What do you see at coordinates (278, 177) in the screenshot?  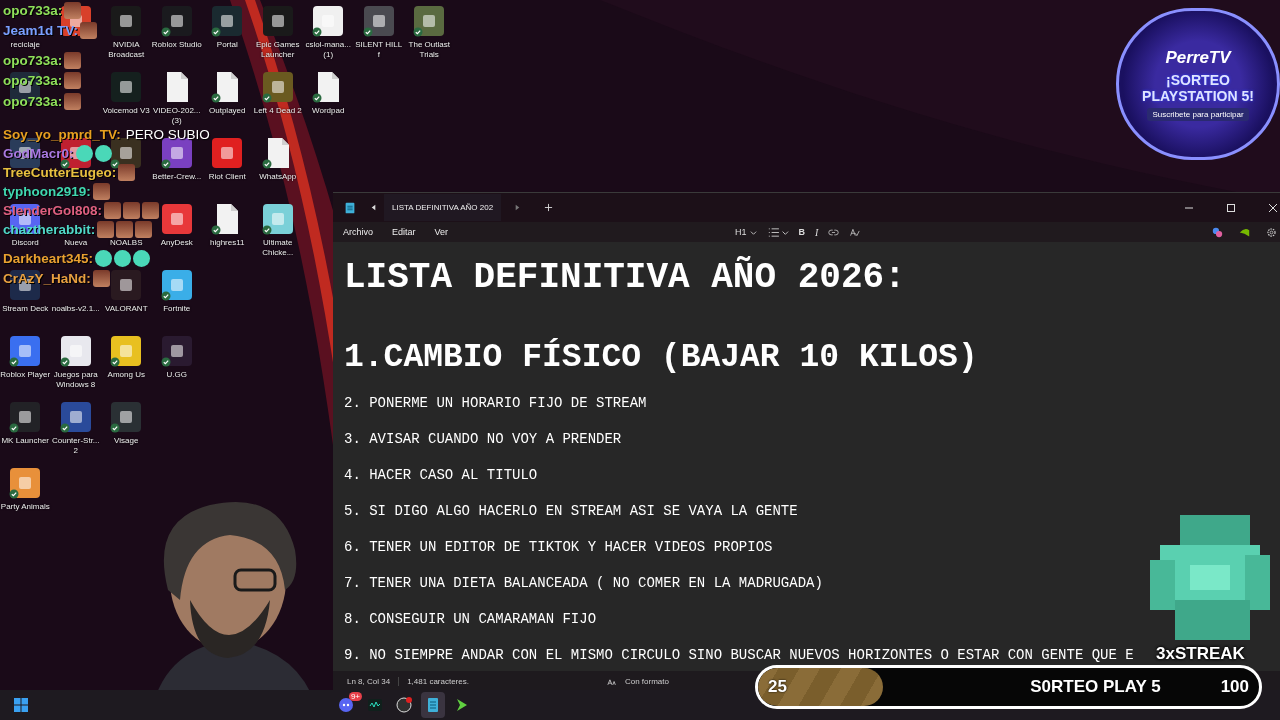 I see `icon-label: WhatsApp` at bounding box center [278, 177].